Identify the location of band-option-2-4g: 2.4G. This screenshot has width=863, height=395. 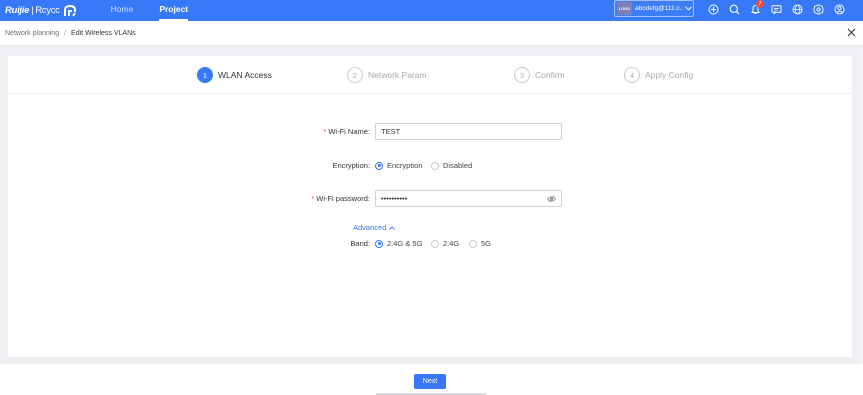
(445, 243).